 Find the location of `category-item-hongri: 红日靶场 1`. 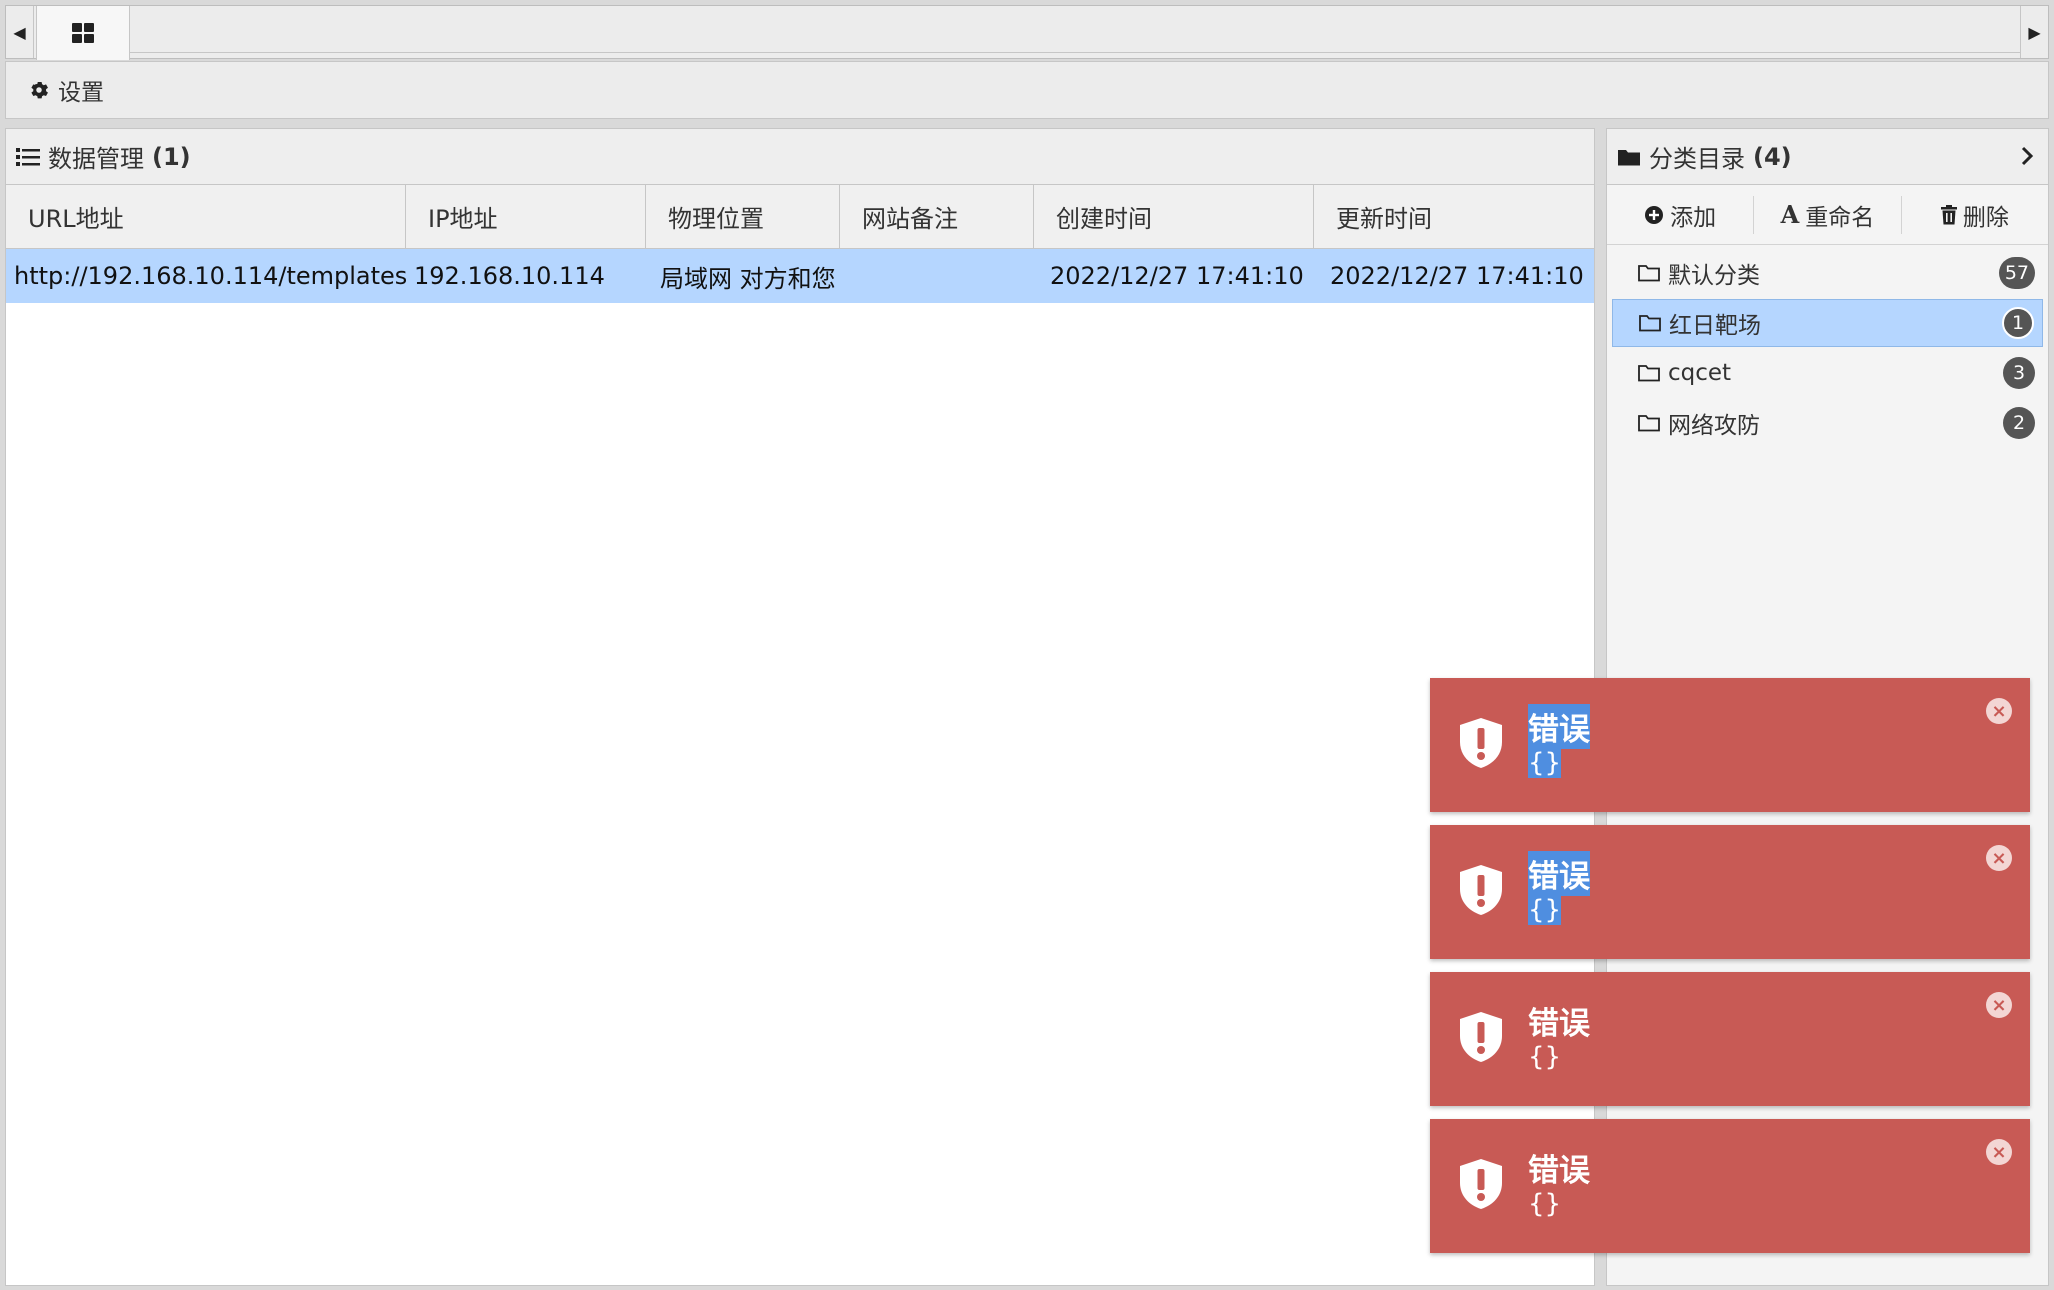

category-item-hongri: 红日靶场 1 is located at coordinates (1827, 323).